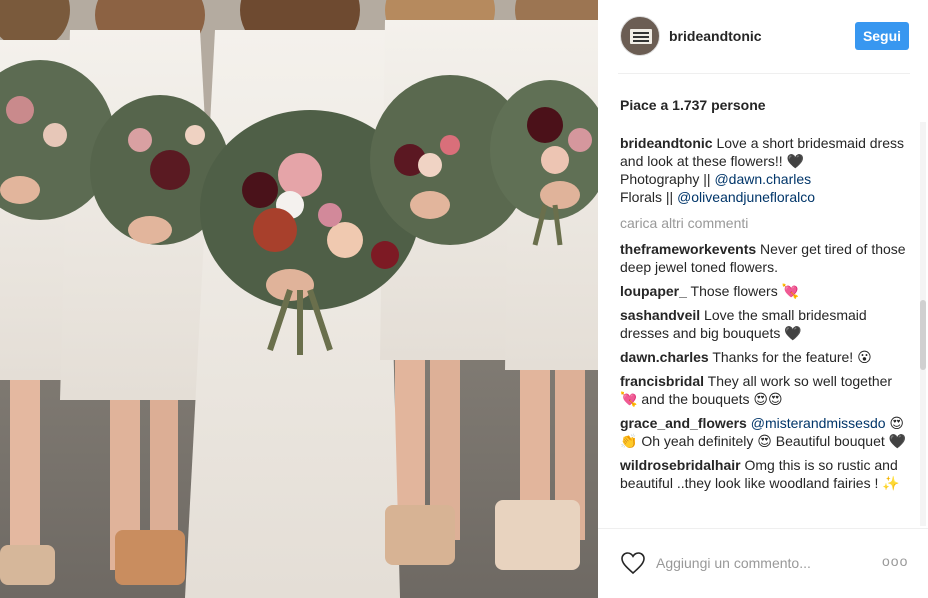 Image resolution: width=928 pixels, height=598 pixels. I want to click on comment-username: theframeworkevents, so click(688, 249).